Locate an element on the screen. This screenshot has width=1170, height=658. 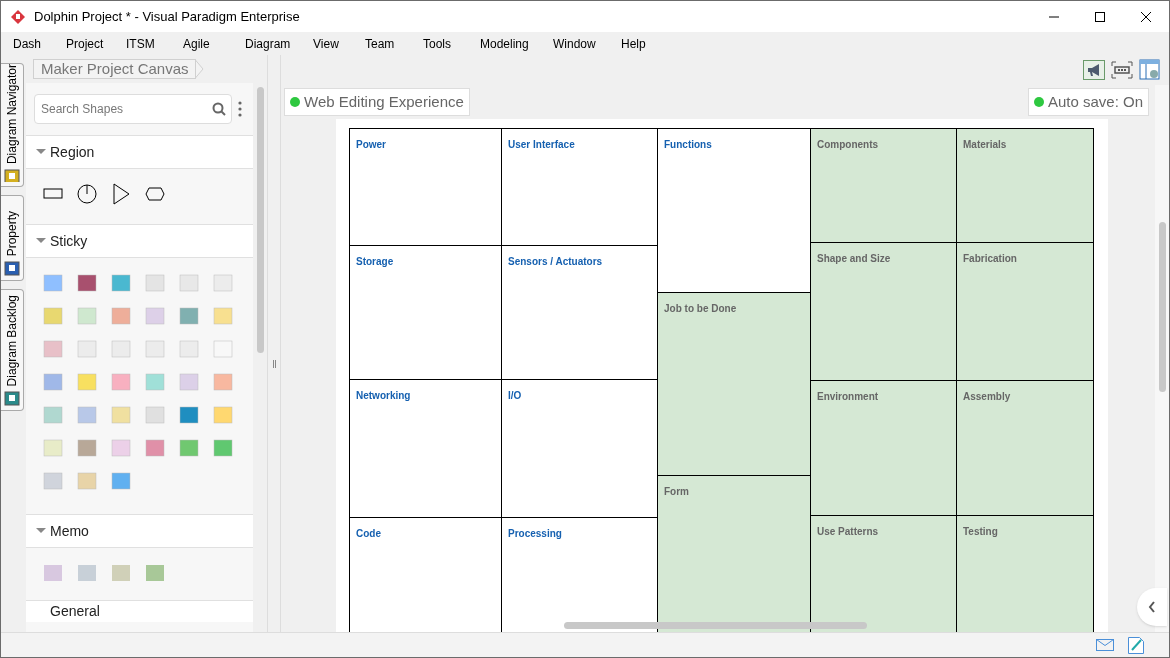
block-title: Code is located at coordinates (369, 534).